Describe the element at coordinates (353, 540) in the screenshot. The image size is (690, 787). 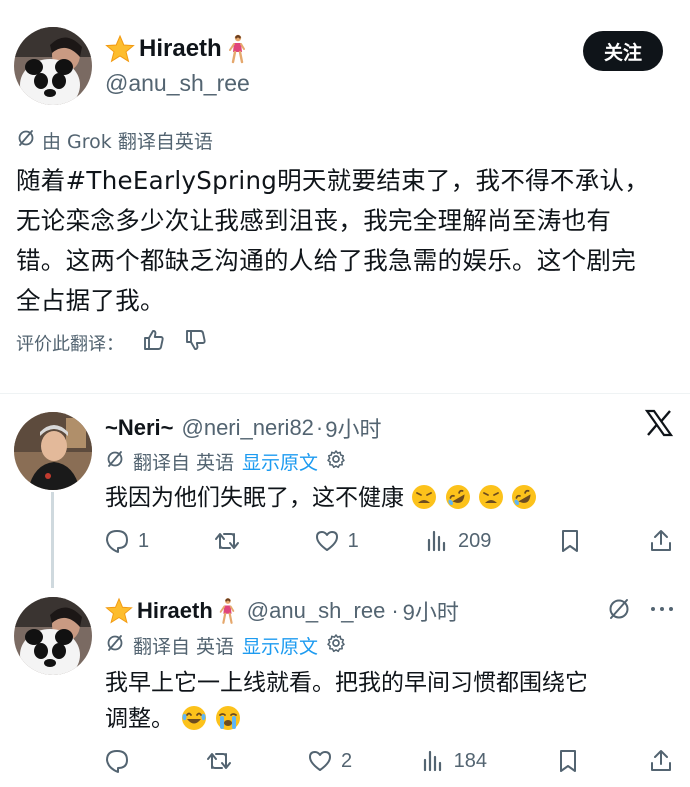
I see `like-count: 1` at that location.